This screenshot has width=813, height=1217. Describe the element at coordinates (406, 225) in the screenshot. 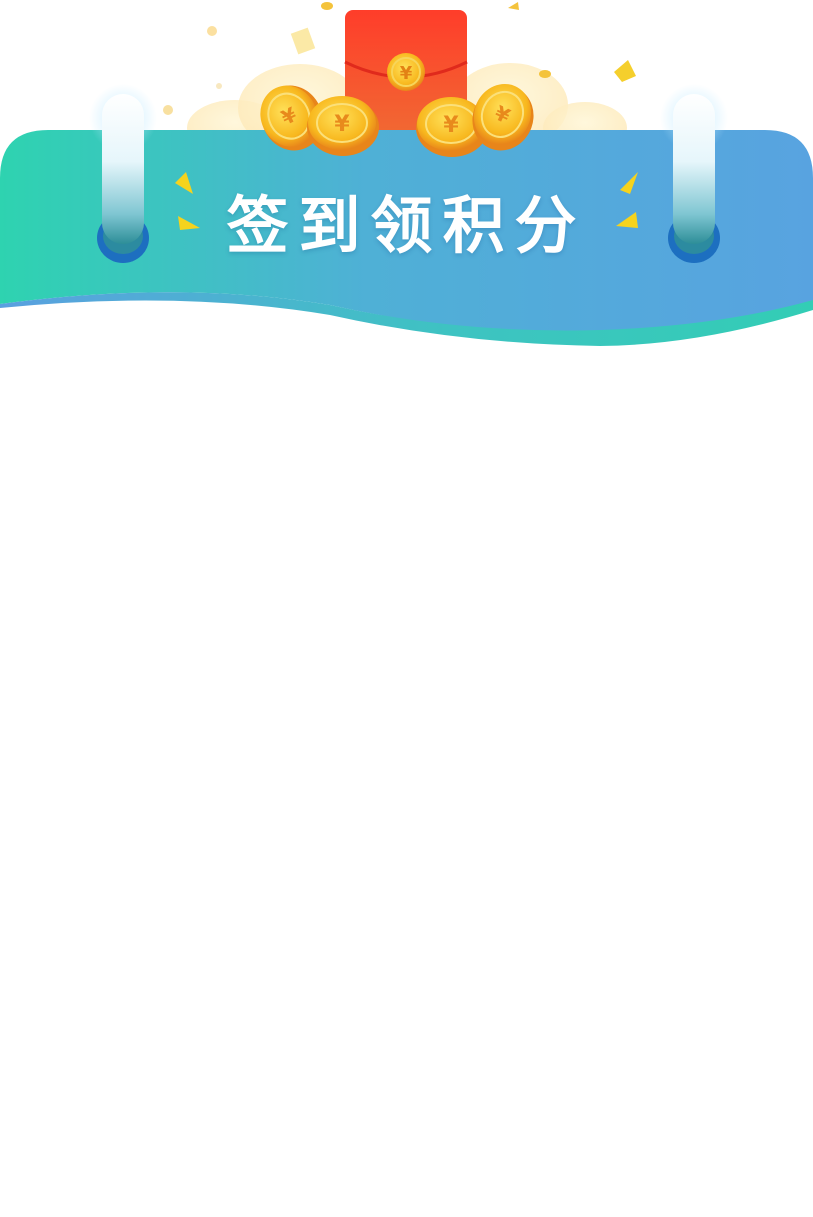

I see `banner-title: 签到领积分` at that location.